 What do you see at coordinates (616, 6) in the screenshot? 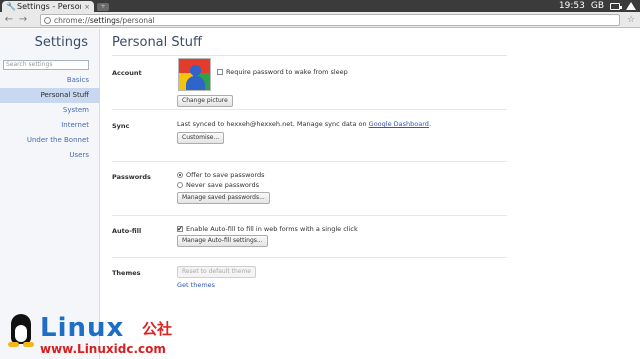
I see `battery-icon` at bounding box center [616, 6].